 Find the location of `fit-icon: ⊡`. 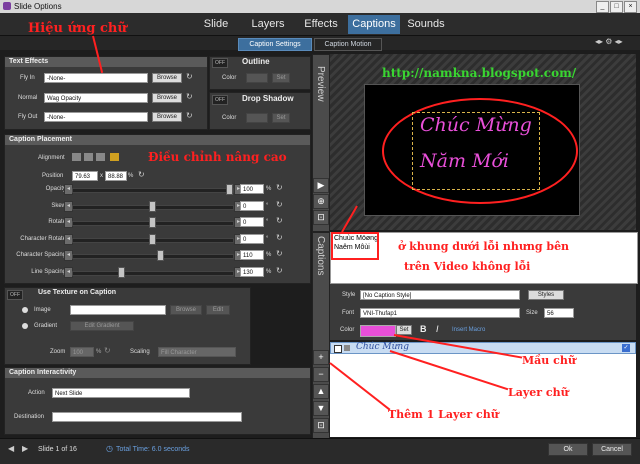

fit-icon: ⊡ is located at coordinates (321, 217).